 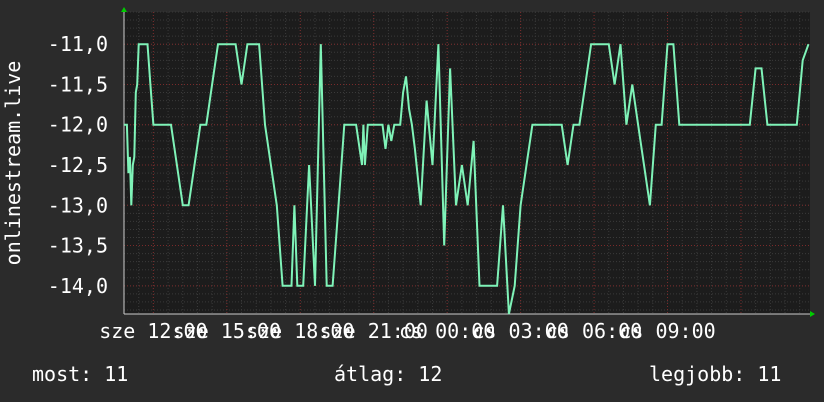 I want to click on y-tick-label: -14,0, so click(x=78, y=286).